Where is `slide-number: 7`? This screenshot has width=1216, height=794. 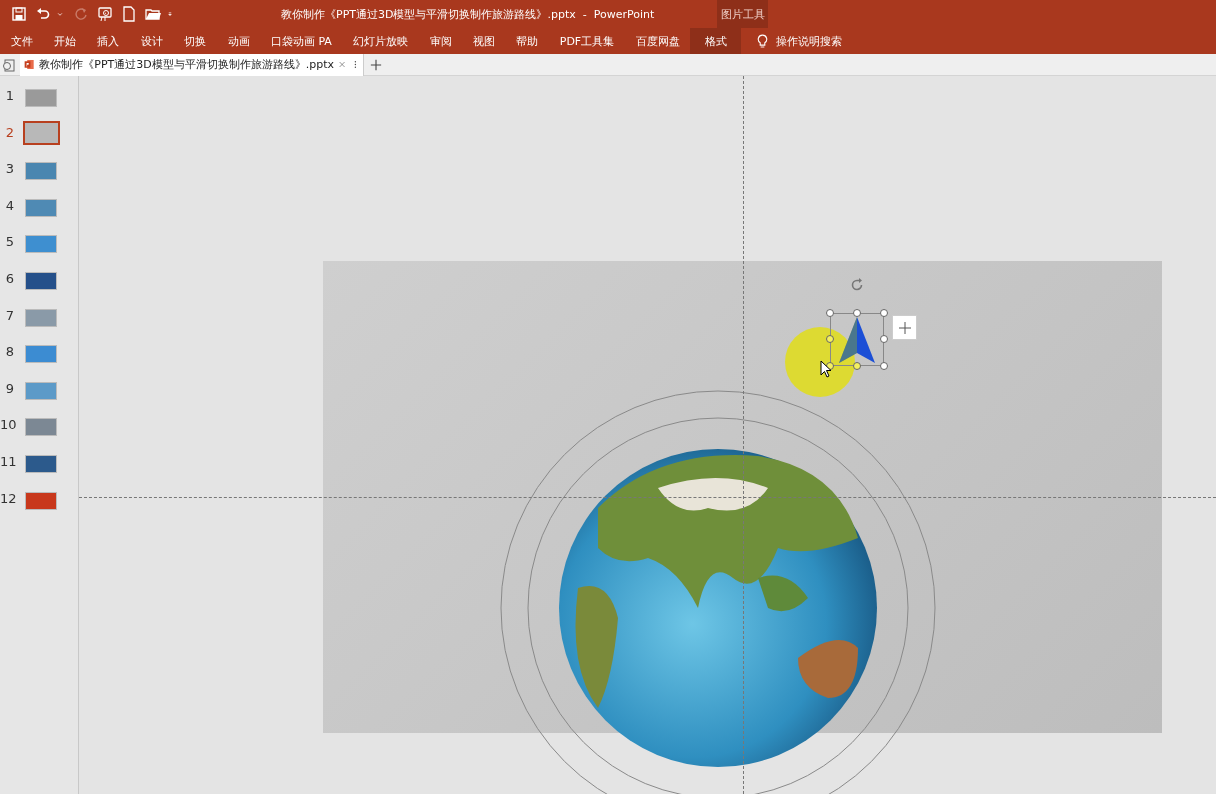
slide-number: 7 is located at coordinates (9, 315).